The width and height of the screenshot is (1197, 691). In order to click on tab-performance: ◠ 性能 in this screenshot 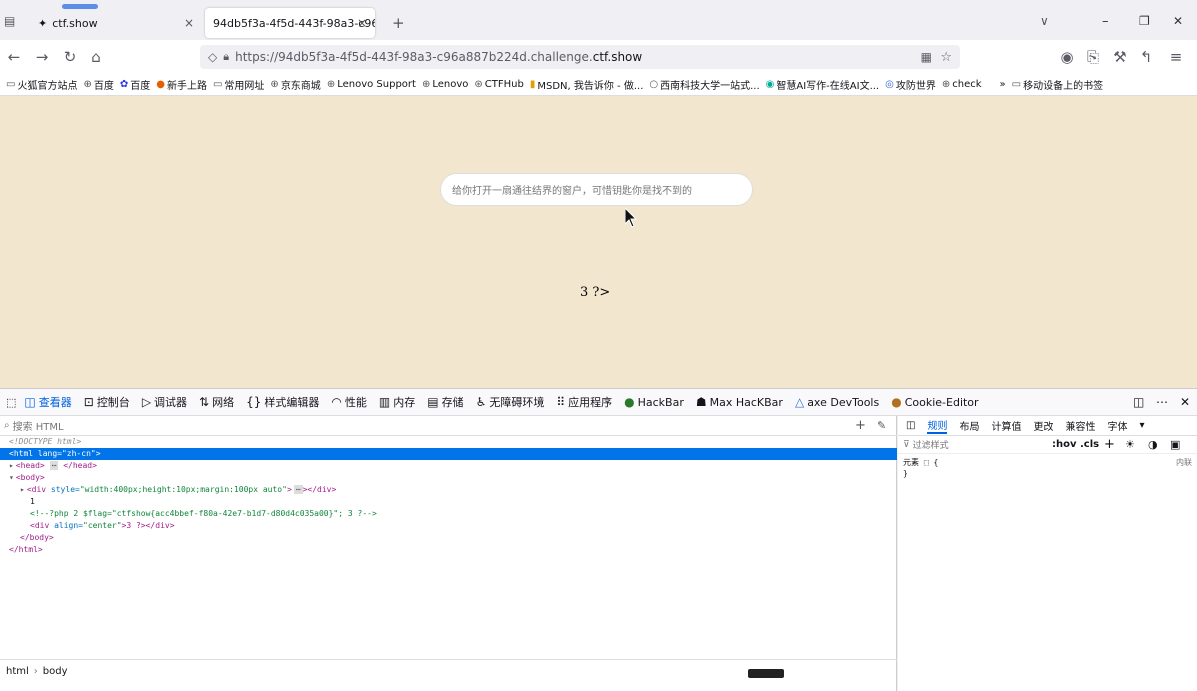, I will do `click(348, 402)`.